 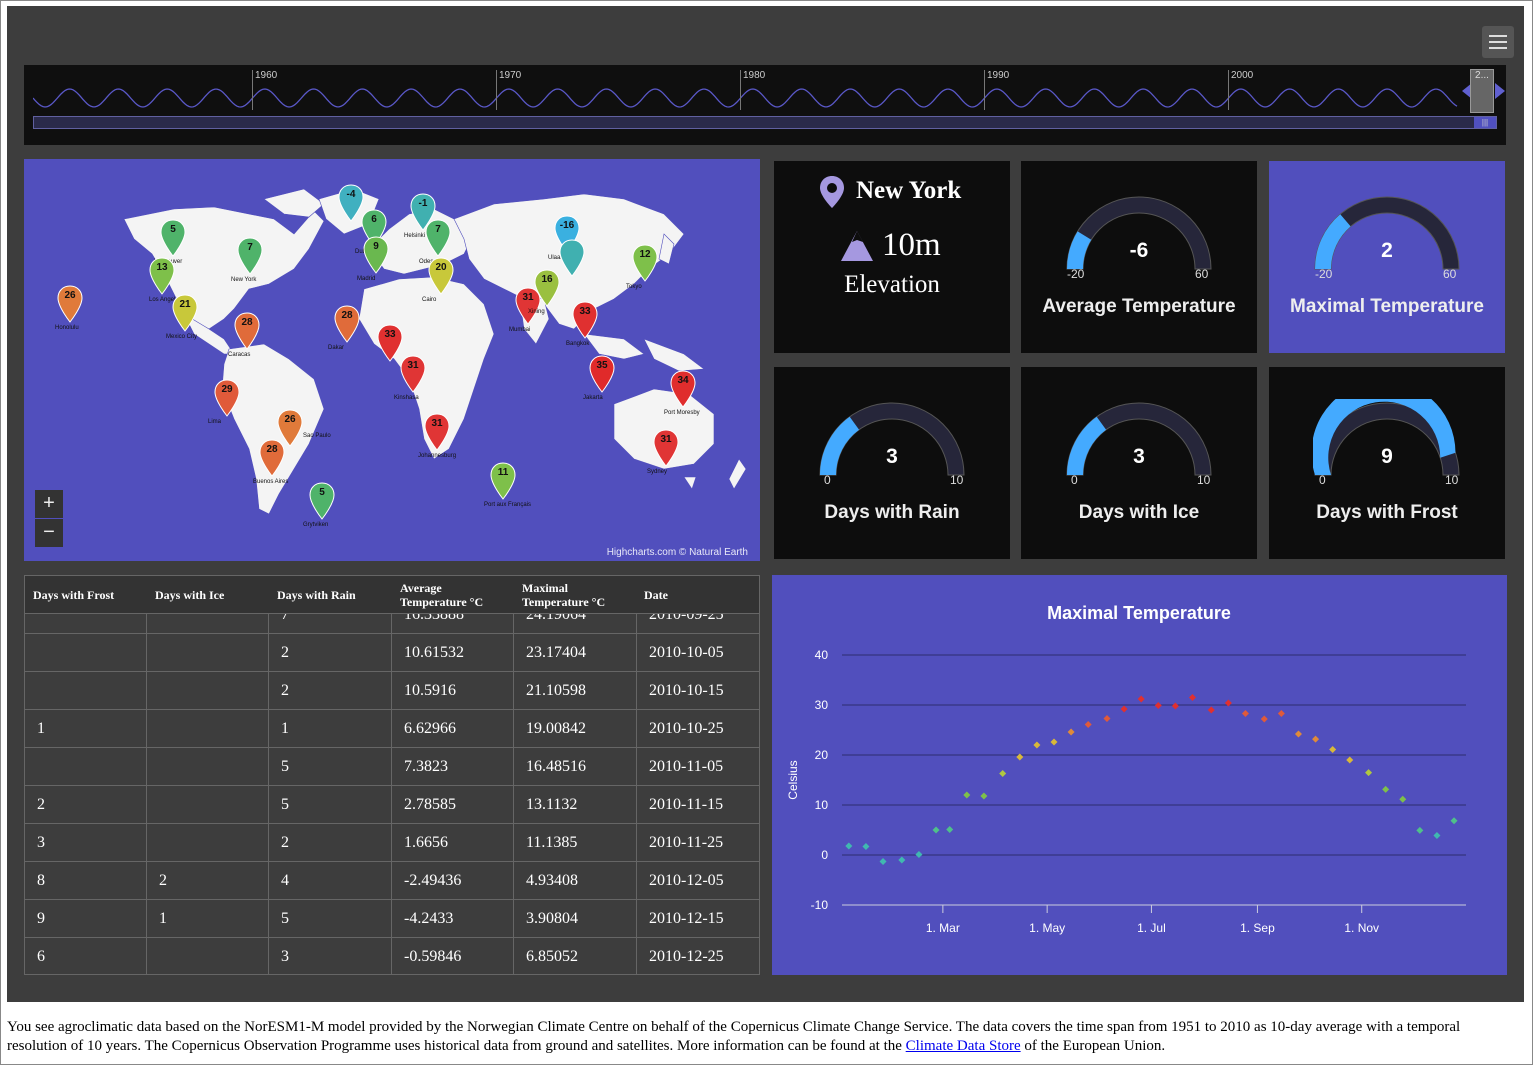 I want to click on max-temp-gauge-card: 2 -20 60 Maximal Temperature, so click(x=1387, y=257).